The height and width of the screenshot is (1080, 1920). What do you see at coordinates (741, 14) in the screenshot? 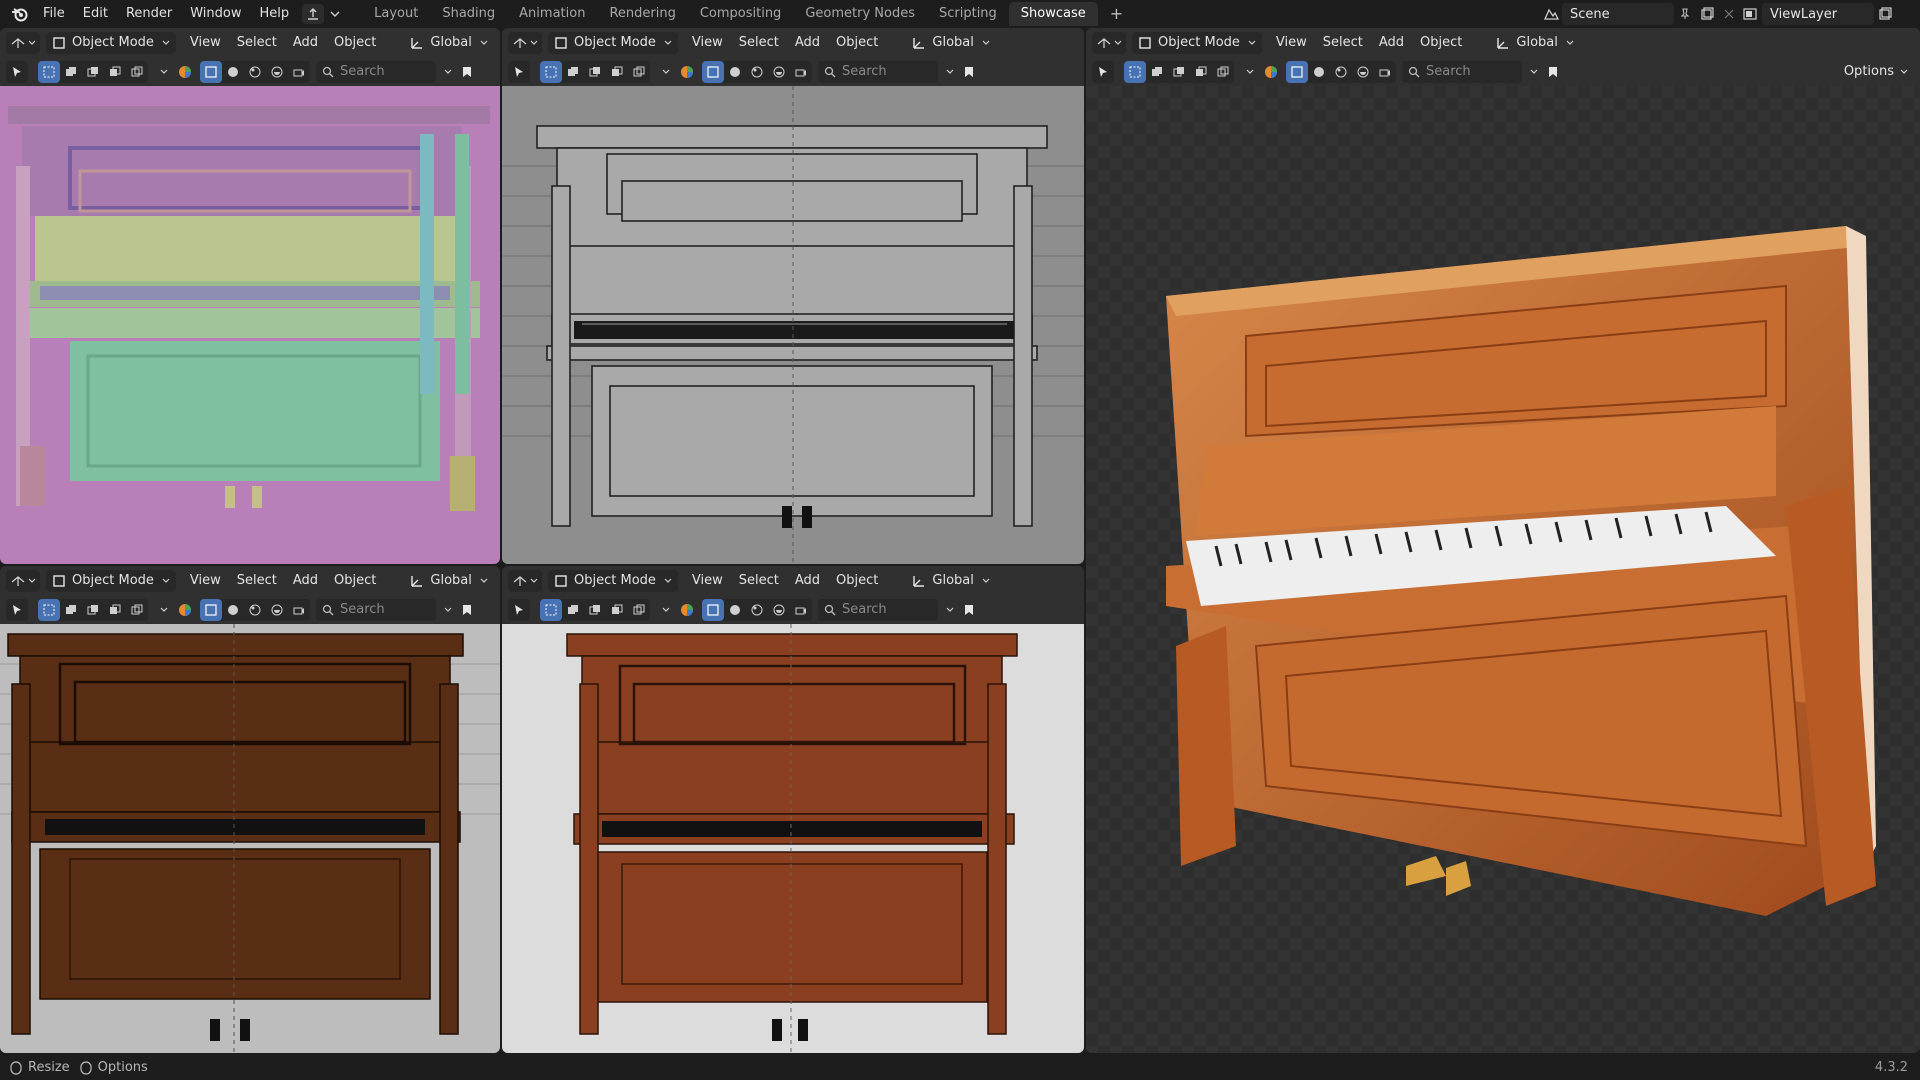
I see `tab-compositing: Compositing` at bounding box center [741, 14].